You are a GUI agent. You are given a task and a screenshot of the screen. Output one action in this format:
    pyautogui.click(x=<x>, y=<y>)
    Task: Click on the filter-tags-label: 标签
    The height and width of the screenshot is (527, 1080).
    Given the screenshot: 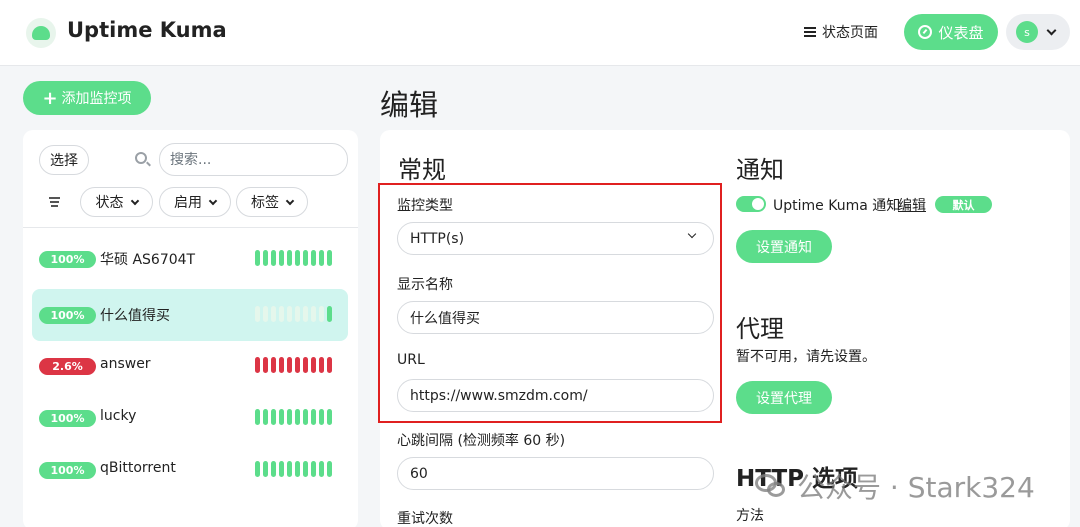 What is the action you would take?
    pyautogui.click(x=265, y=203)
    